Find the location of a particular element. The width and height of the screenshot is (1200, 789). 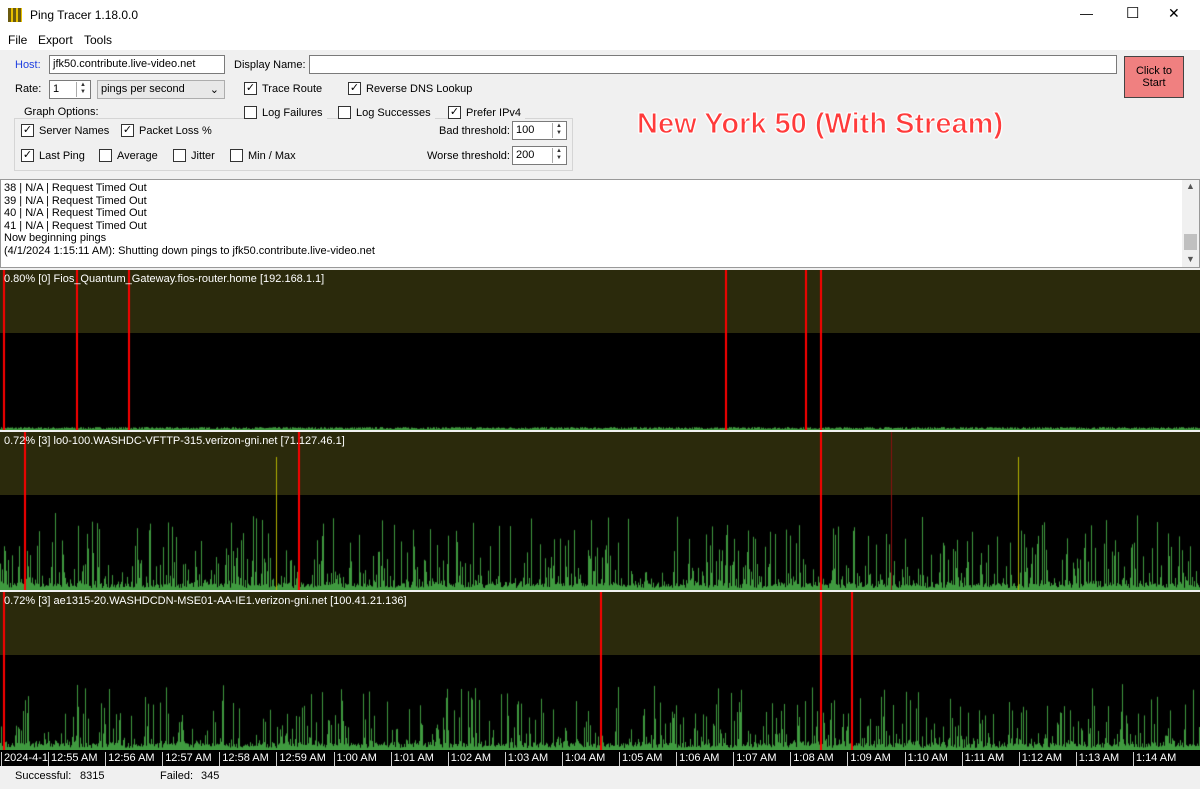

time-tick-label: 1:09 AM is located at coordinates (869, 759).